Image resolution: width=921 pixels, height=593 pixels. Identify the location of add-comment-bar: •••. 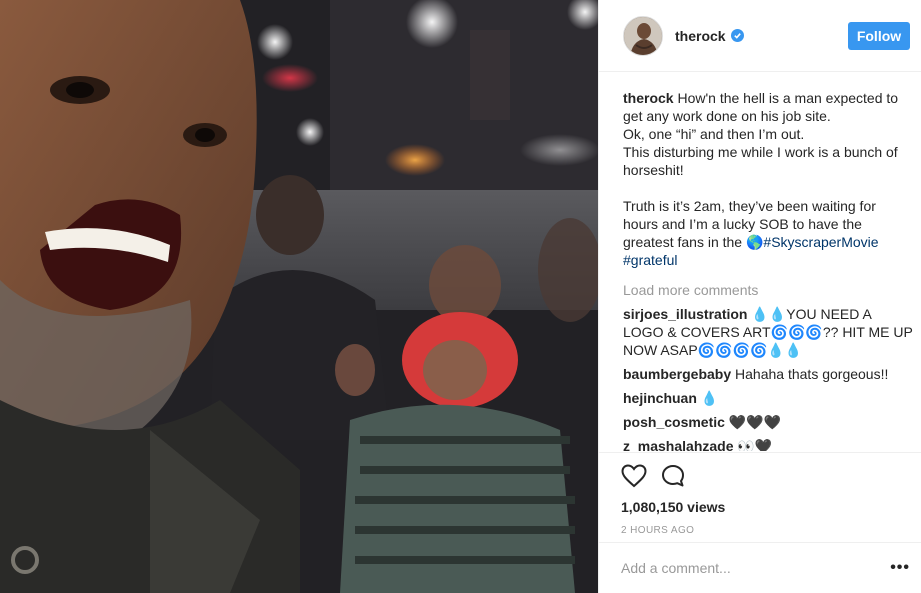
(760, 567).